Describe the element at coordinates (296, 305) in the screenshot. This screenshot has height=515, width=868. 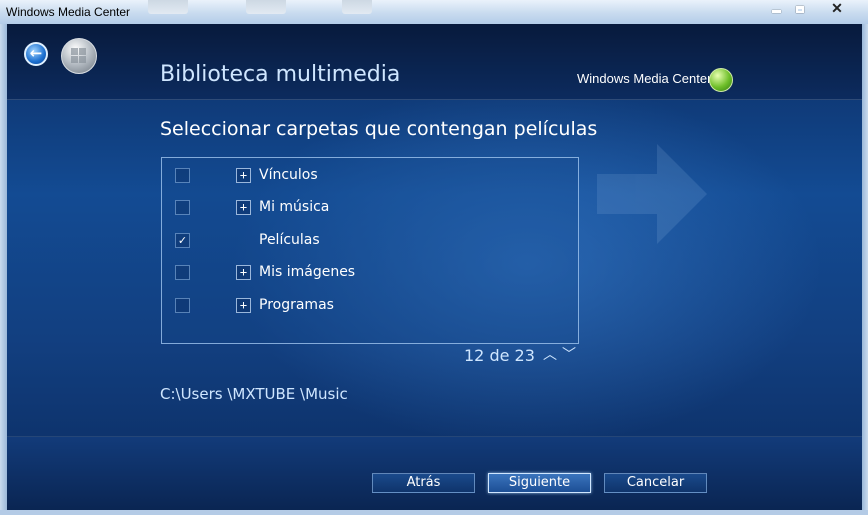
I see `folder-label: Programas` at that location.